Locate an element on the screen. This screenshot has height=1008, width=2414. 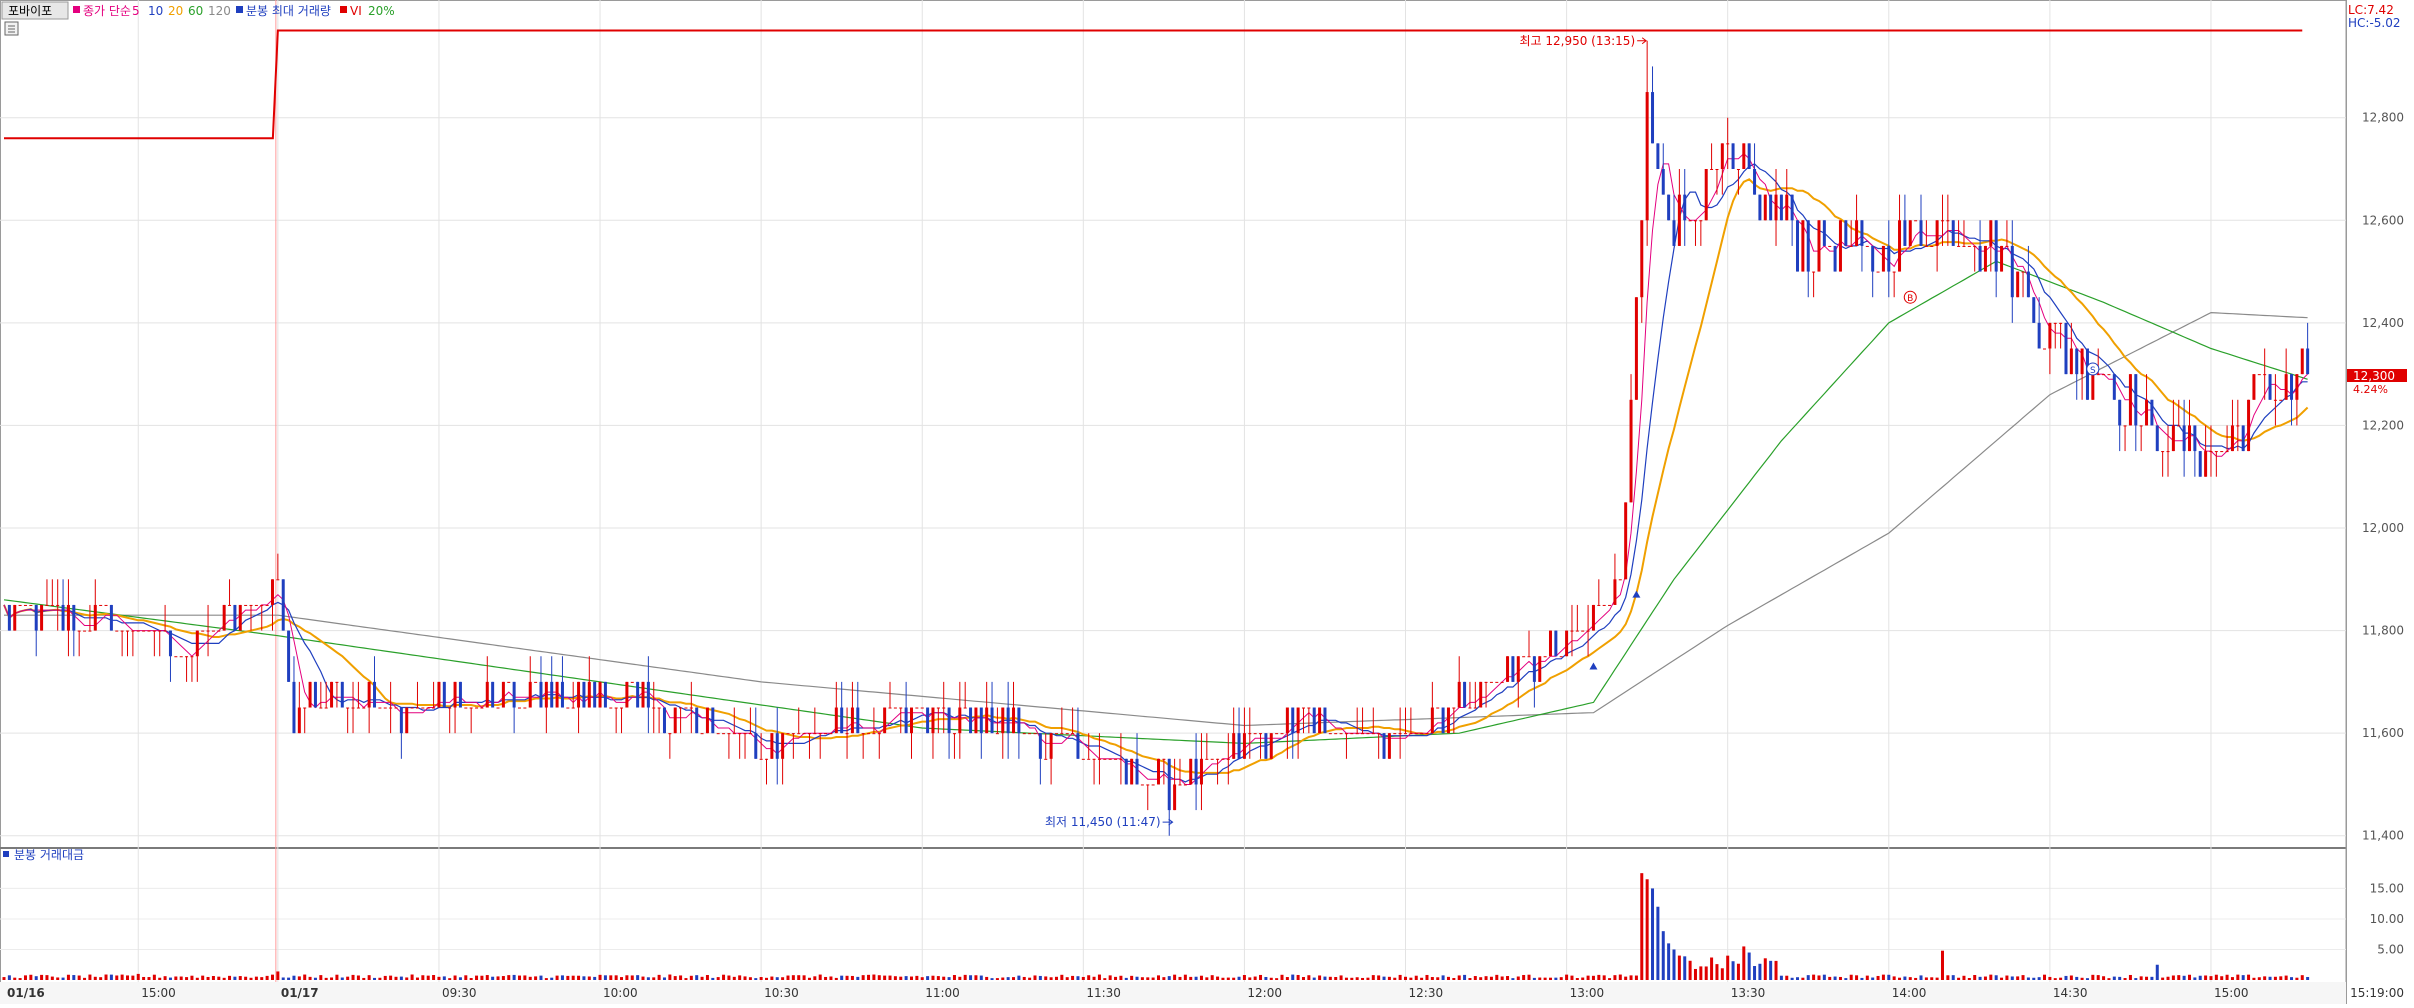
y-tick-label: 12,400 is located at coordinates (2383, 323).